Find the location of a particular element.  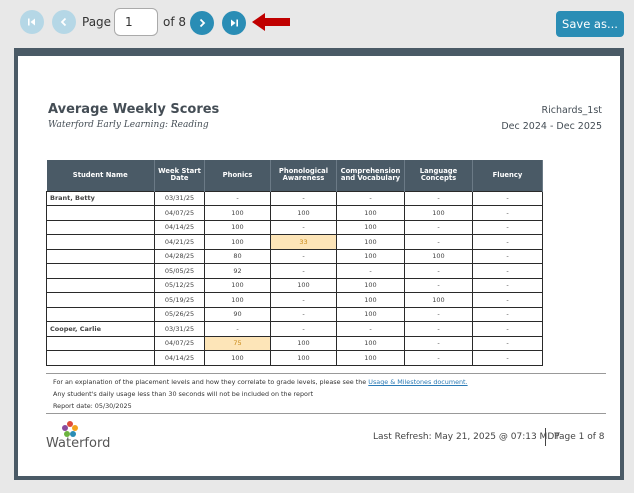

table-cell: 90 is located at coordinates (237, 314).